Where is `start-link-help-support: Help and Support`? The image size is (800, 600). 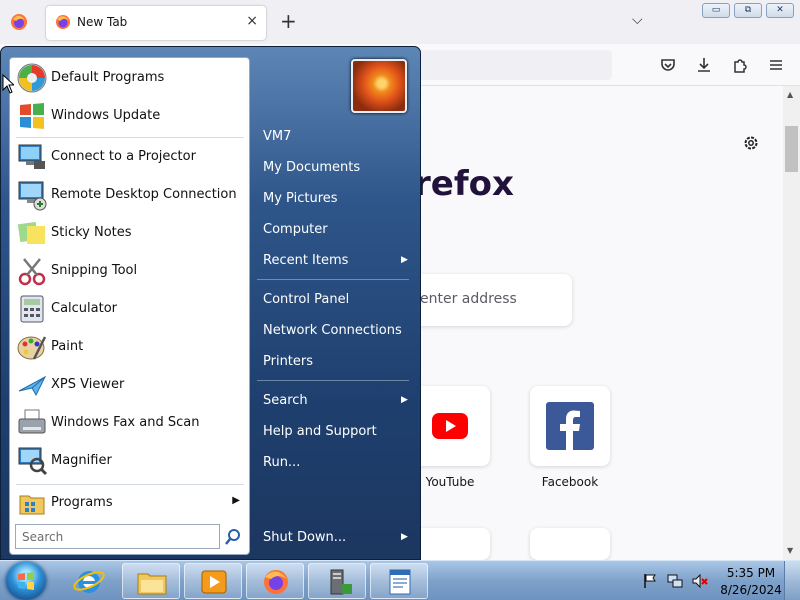
start-link-help-support: Help and Support is located at coordinates (320, 431).